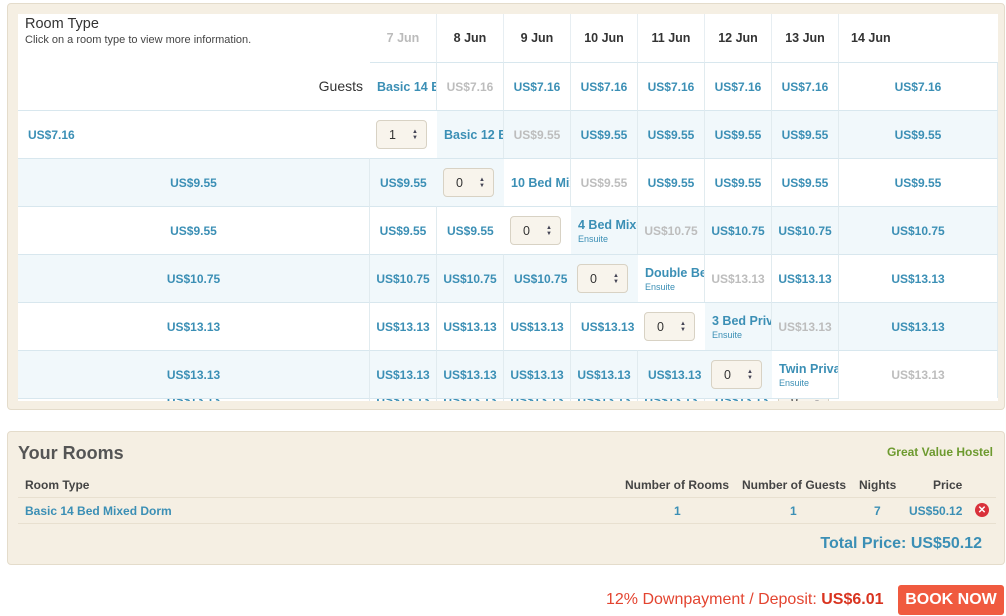 The image size is (1006, 616). Describe the element at coordinates (677, 511) in the screenshot. I see `summary-rooms: 1` at that location.